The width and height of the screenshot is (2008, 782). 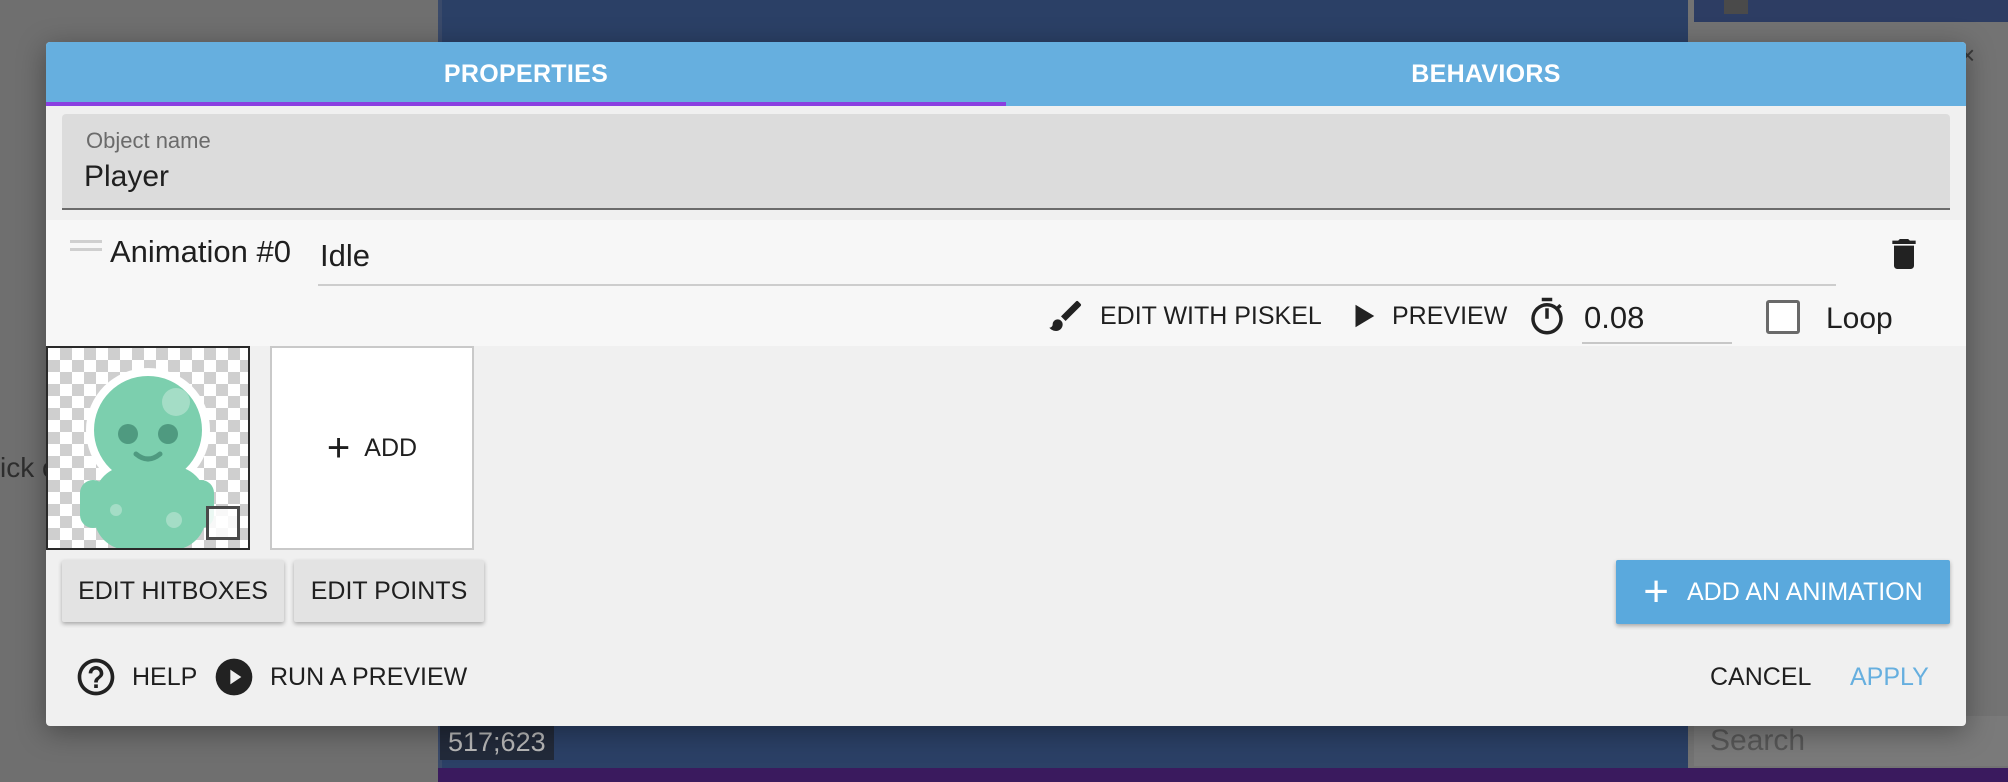 I want to click on paintbrush-icon, so click(x=1065, y=315).